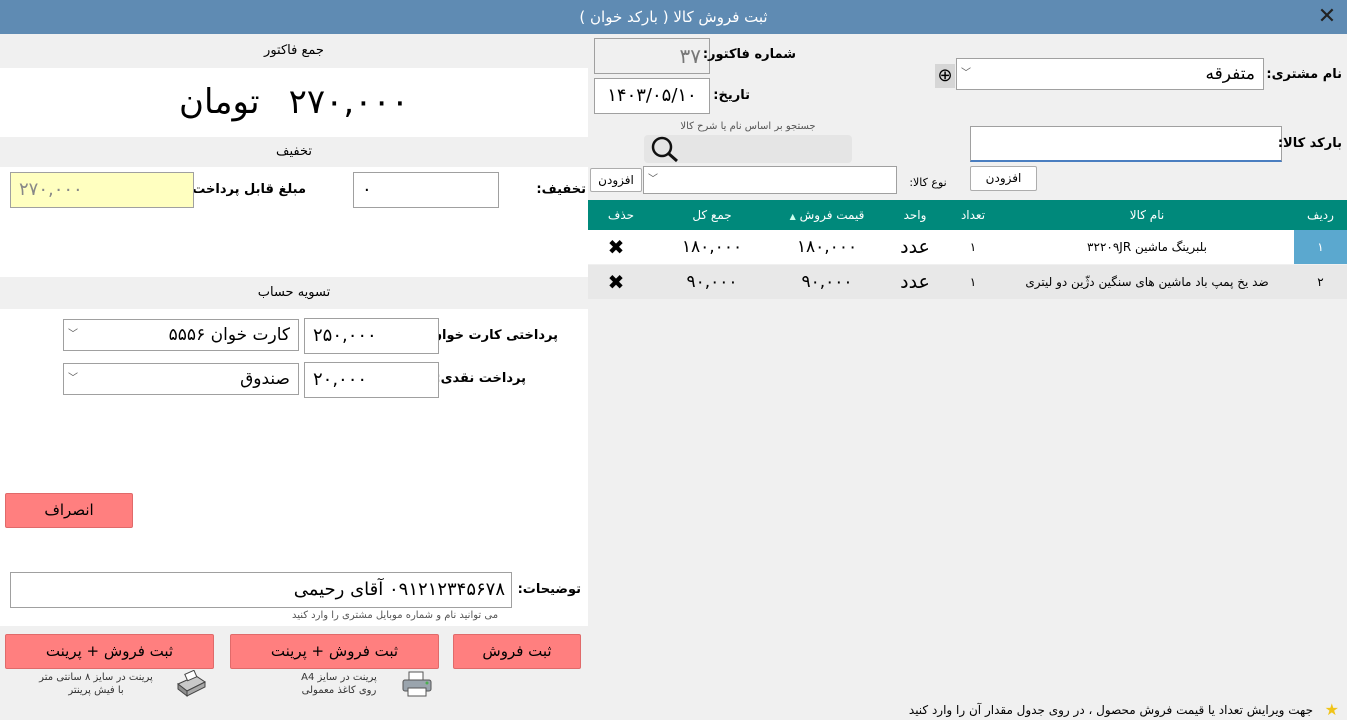  Describe the element at coordinates (928, 182) in the screenshot. I see `product-type-label: نوع کالا:` at that location.